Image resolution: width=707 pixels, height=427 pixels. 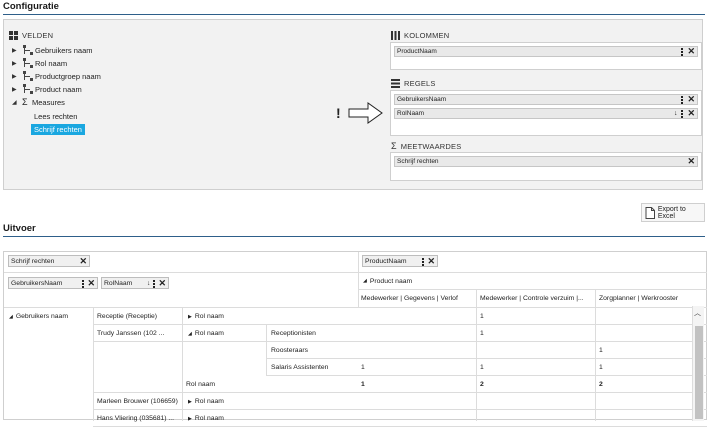 What do you see at coordinates (411, 113) in the screenshot?
I see `pill-label: RolNaam` at bounding box center [411, 113].